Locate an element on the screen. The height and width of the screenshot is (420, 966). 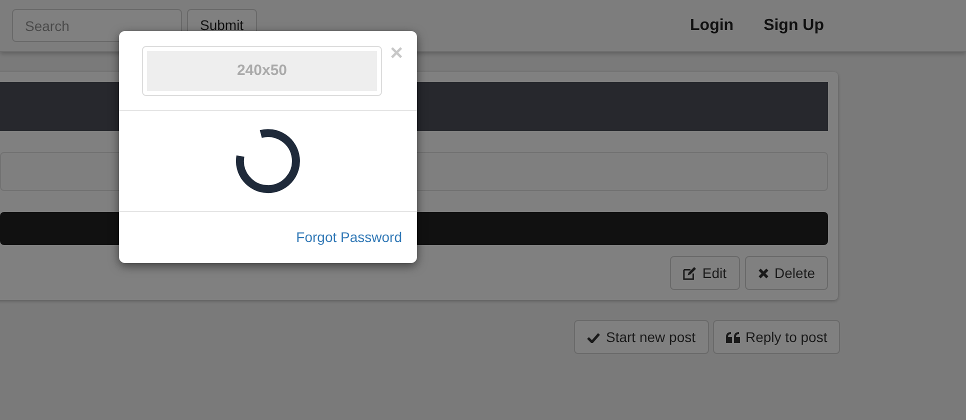
close-icon is located at coordinates (763, 273).